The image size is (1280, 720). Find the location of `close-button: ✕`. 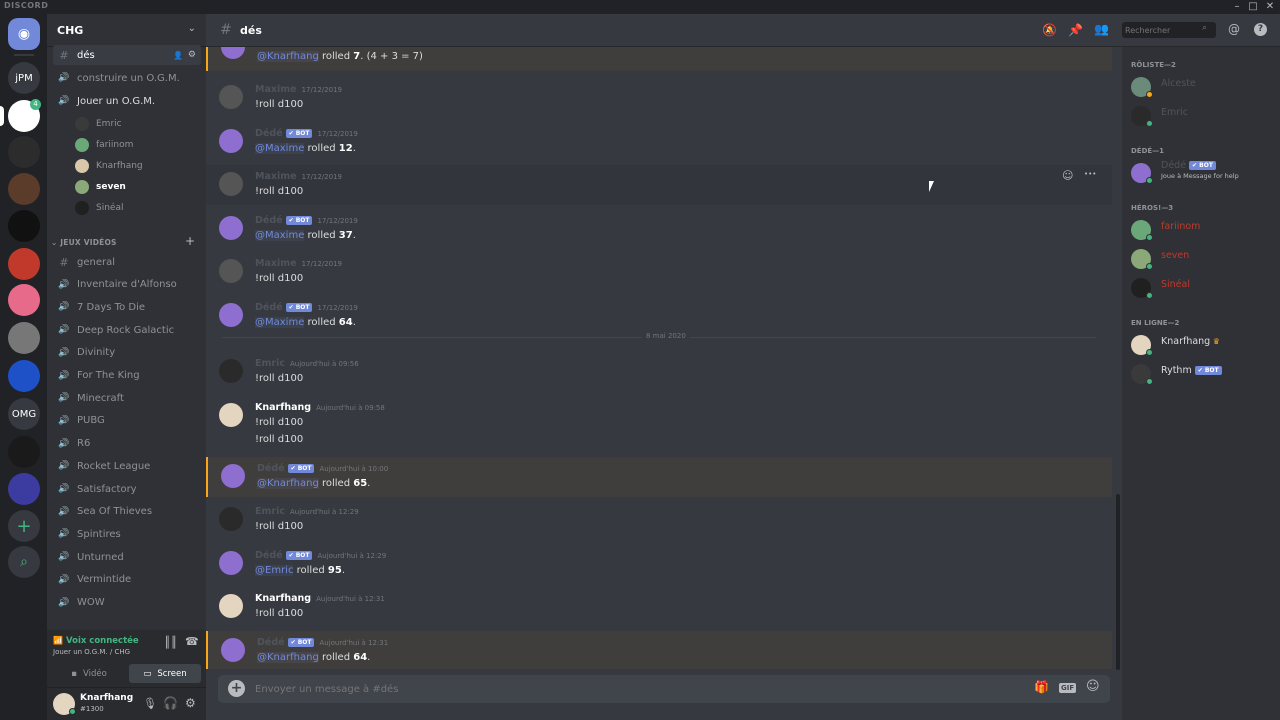

close-button: ✕ is located at coordinates (1270, 7).